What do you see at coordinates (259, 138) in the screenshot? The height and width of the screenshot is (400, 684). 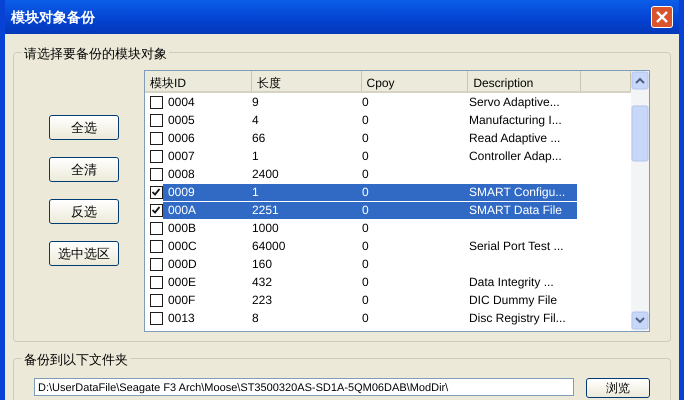 I see `table-cell: 66` at bounding box center [259, 138].